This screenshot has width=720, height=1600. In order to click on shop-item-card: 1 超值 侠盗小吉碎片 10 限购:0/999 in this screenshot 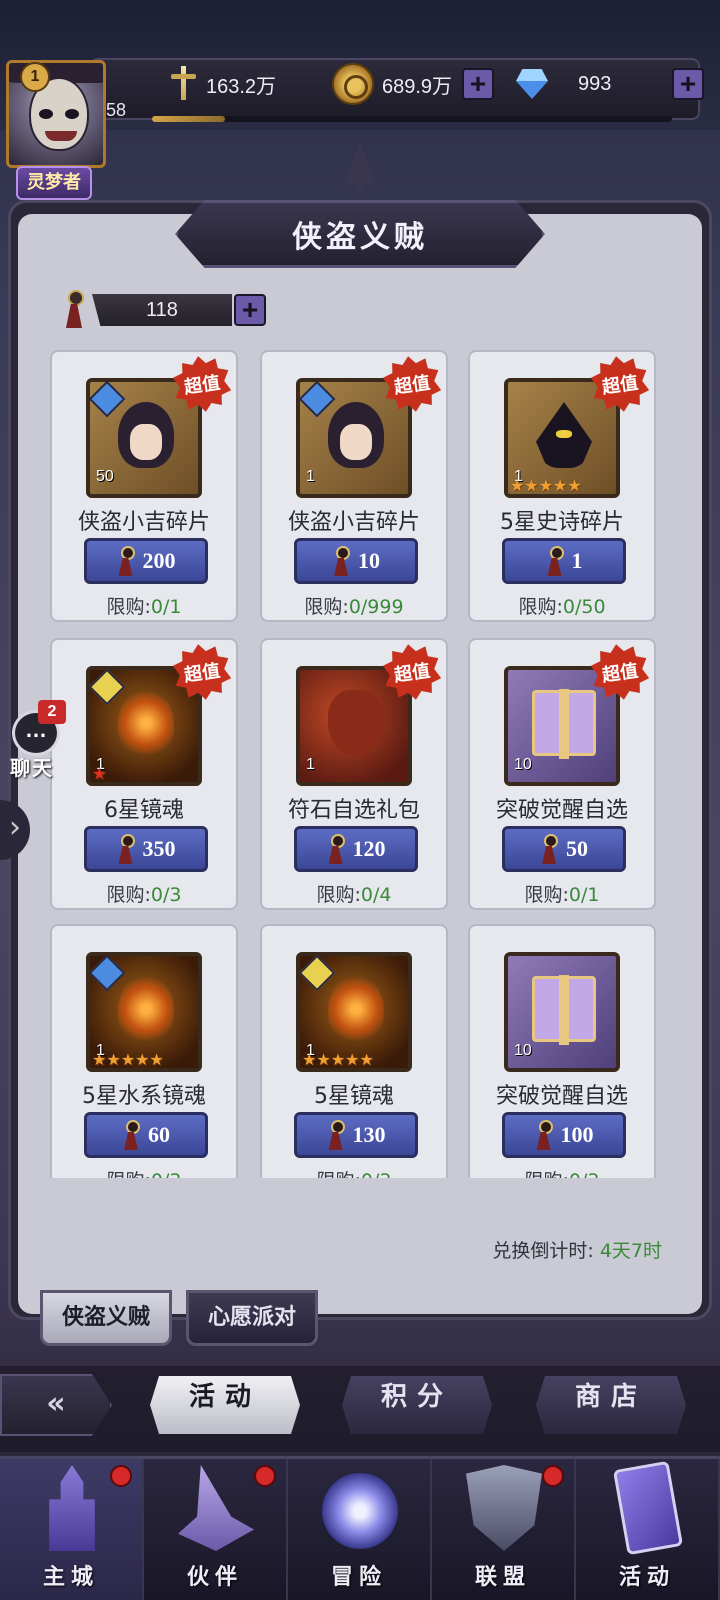, I will do `click(354, 486)`.